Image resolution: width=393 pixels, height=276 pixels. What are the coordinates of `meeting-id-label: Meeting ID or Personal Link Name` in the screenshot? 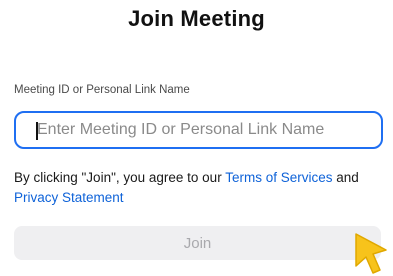 It's located at (102, 90).